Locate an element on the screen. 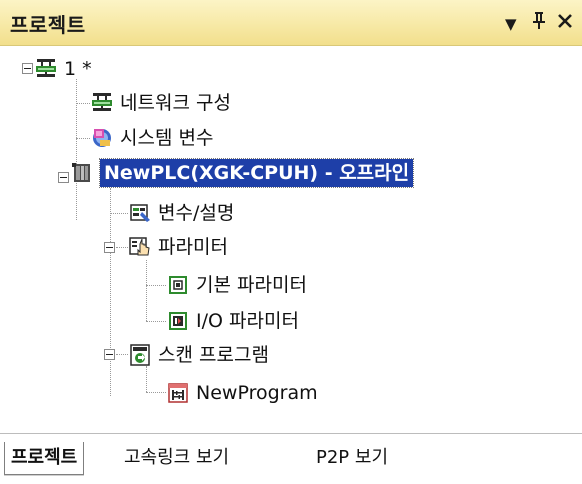 This screenshot has height=484, width=582. tree-item-parameters: 파라미터 is located at coordinates (178, 247).